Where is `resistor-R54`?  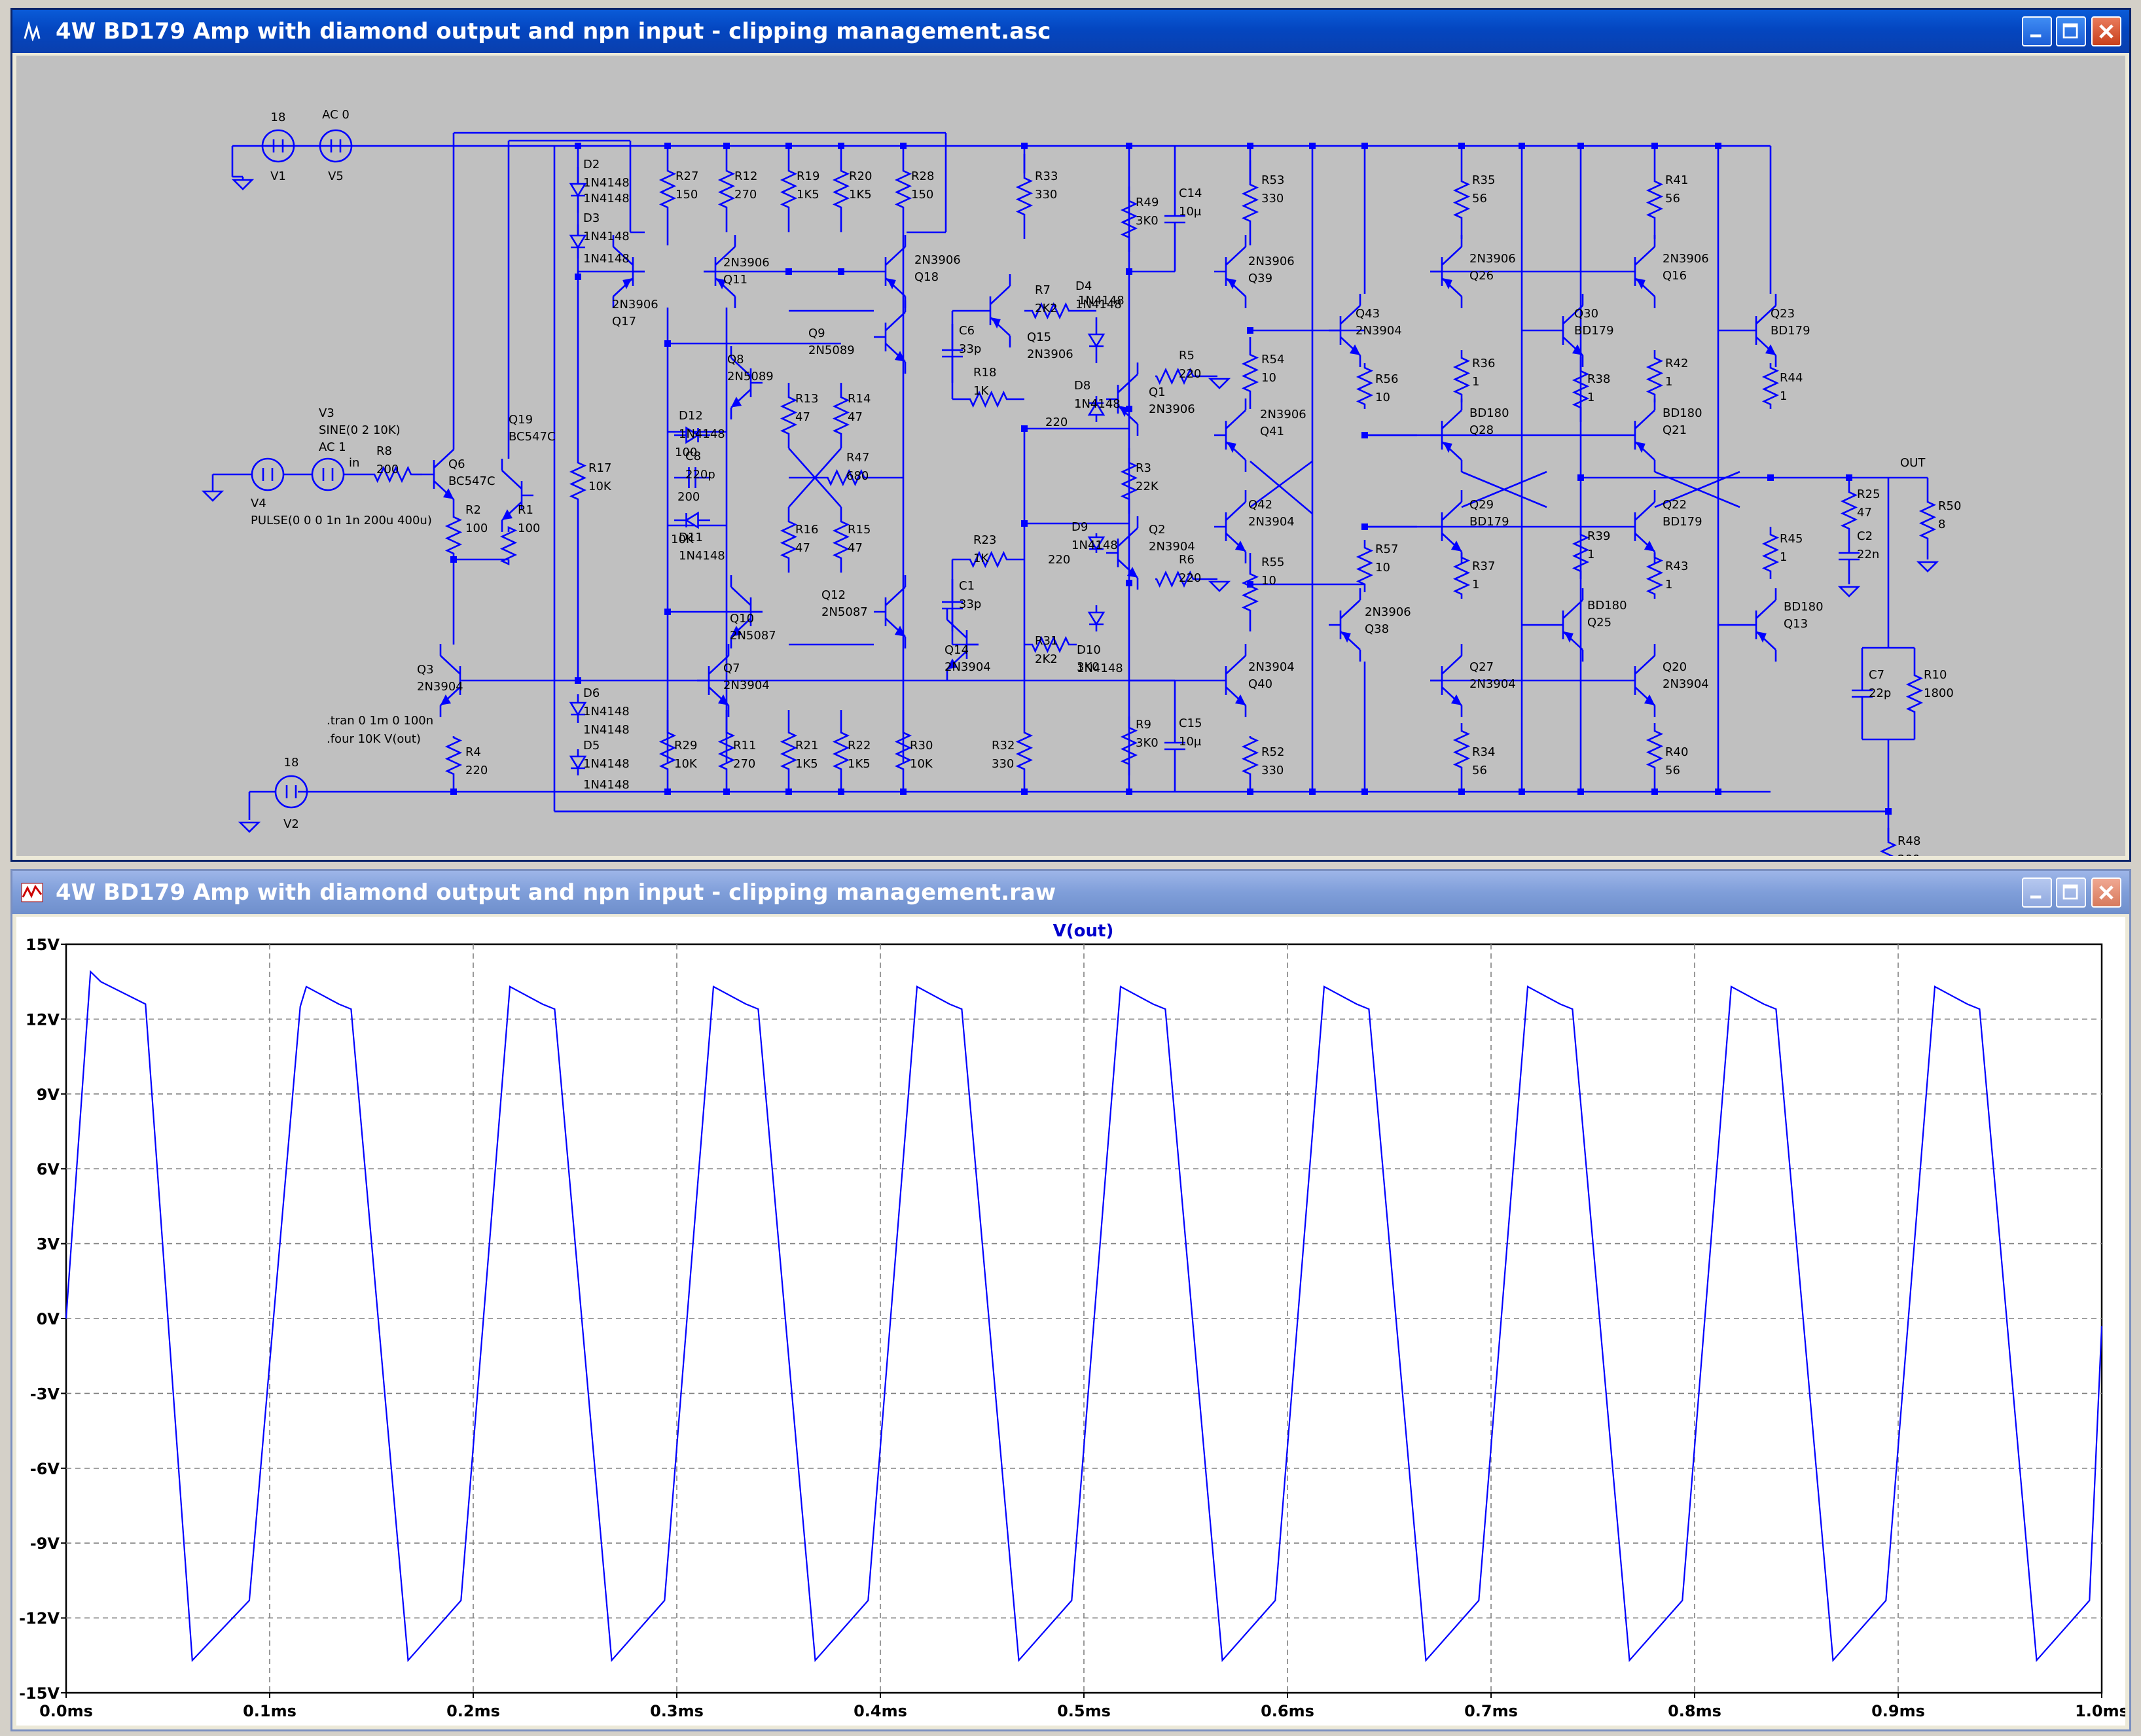 resistor-R54 is located at coordinates (1250, 373).